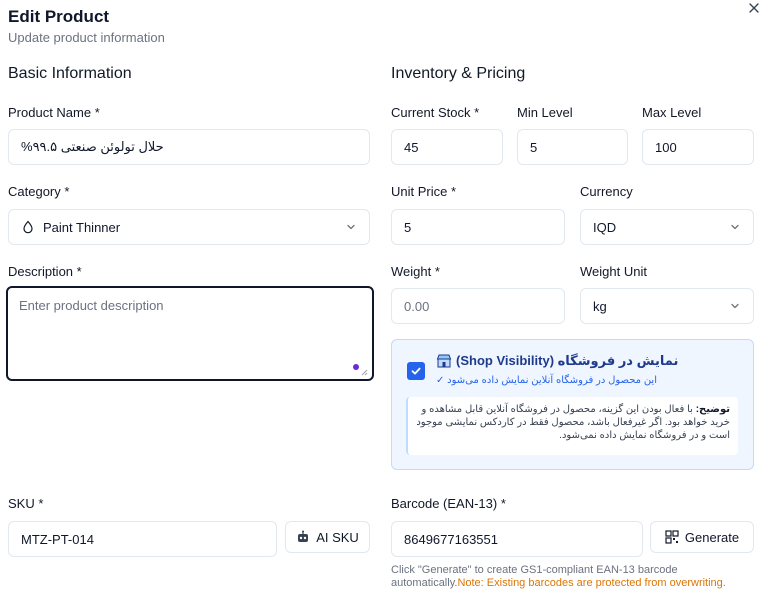 The height and width of the screenshot is (589, 772). Describe the element at coordinates (667, 306) in the screenshot. I see `weight-unit-select: kg` at that location.